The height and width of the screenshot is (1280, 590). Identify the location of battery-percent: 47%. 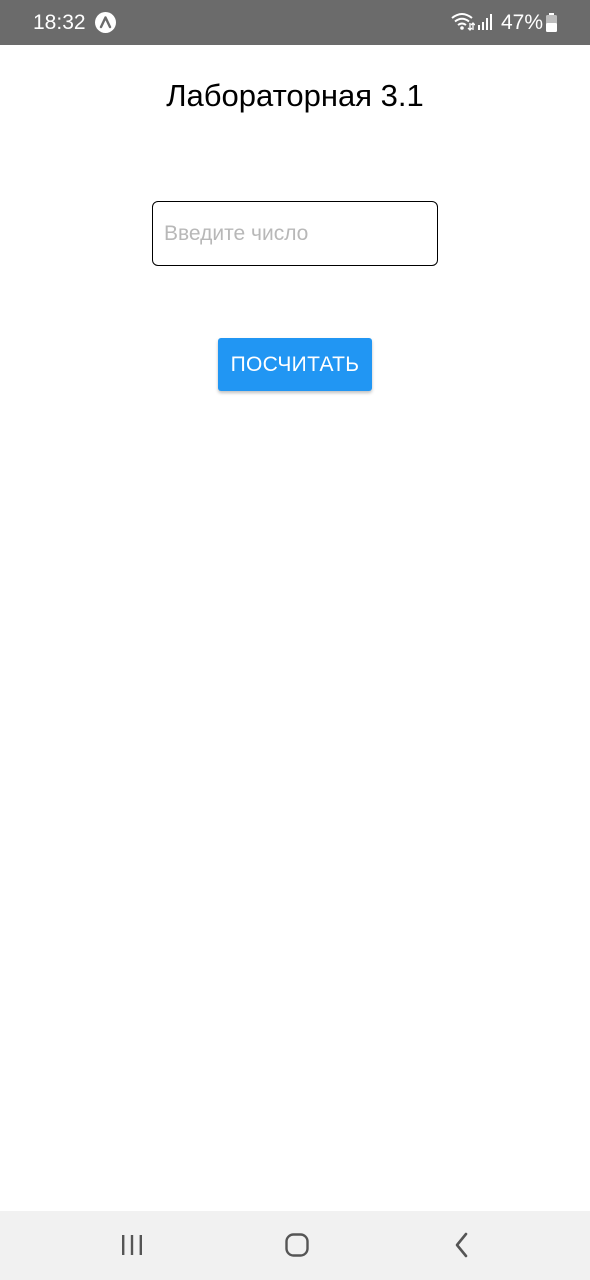
(522, 22).